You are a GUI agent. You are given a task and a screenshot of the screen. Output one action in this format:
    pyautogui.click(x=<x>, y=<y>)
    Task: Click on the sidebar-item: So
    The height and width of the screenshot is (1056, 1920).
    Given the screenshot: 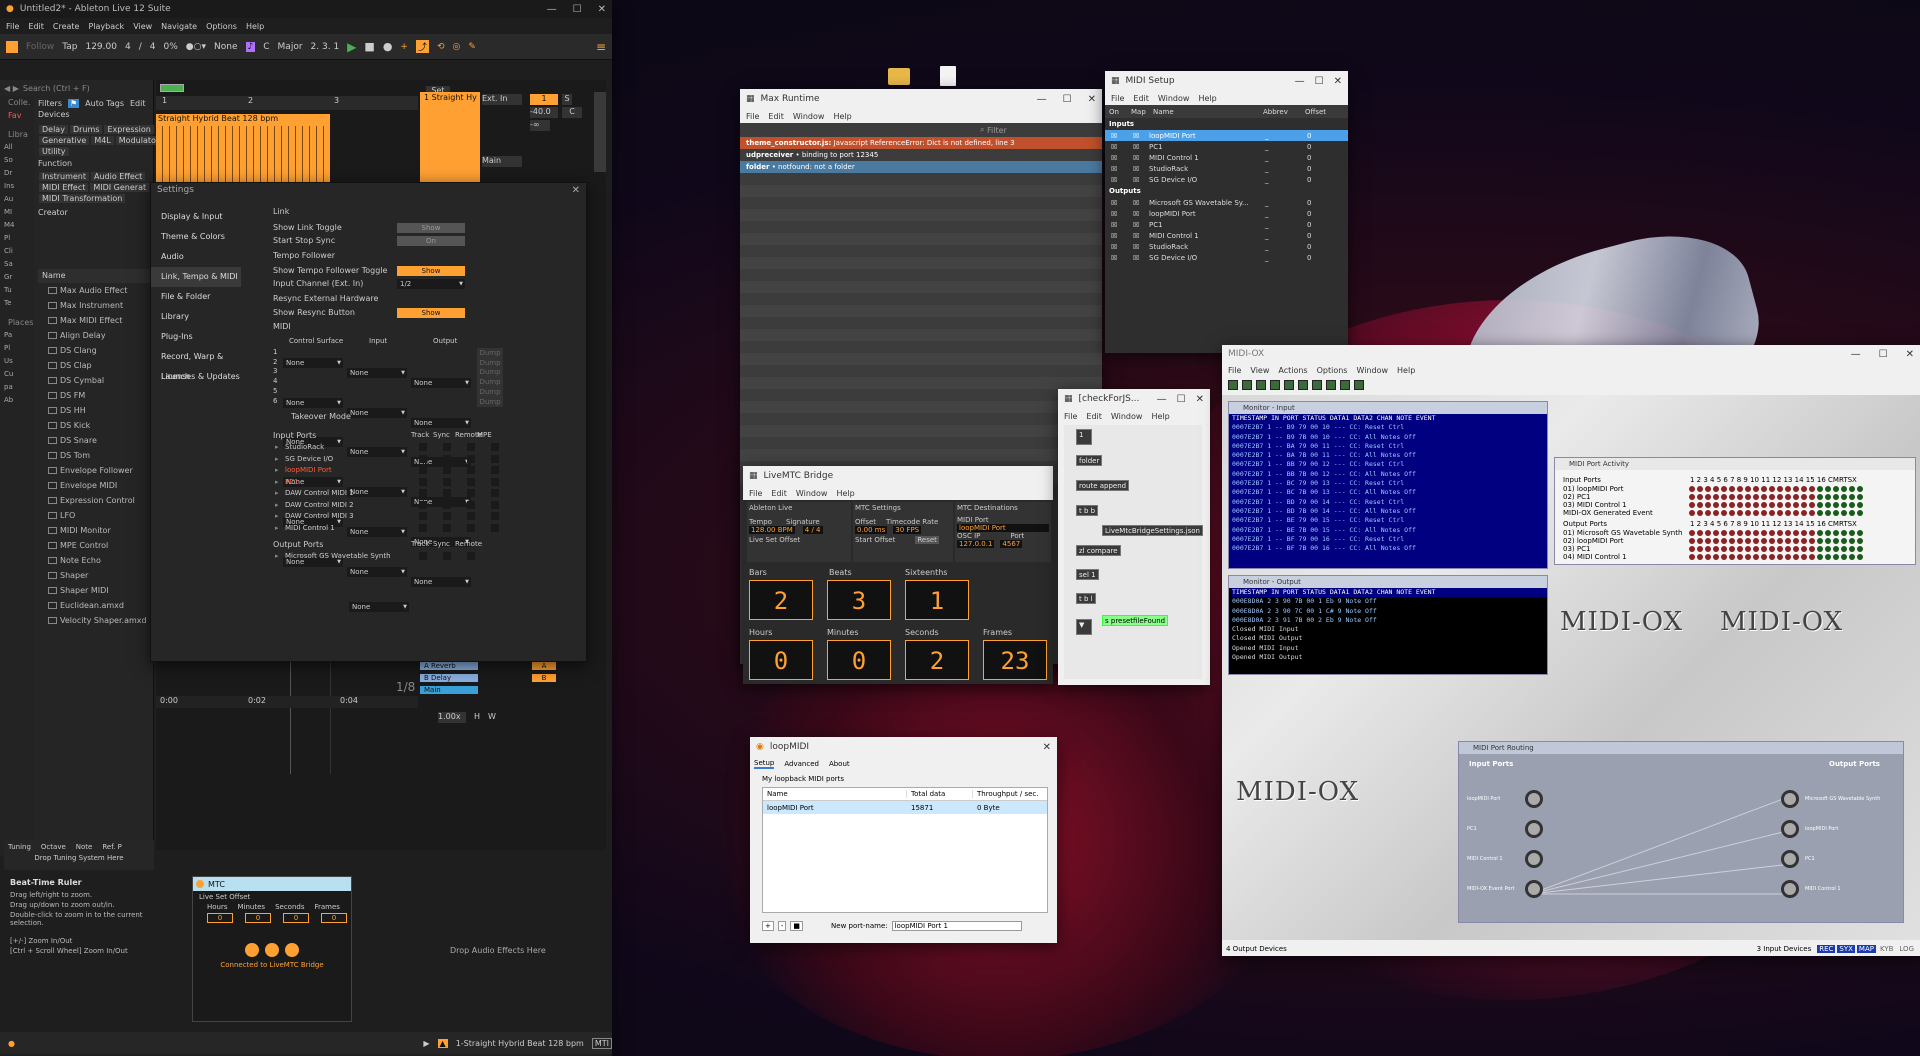 What is the action you would take?
    pyautogui.click(x=17, y=160)
    